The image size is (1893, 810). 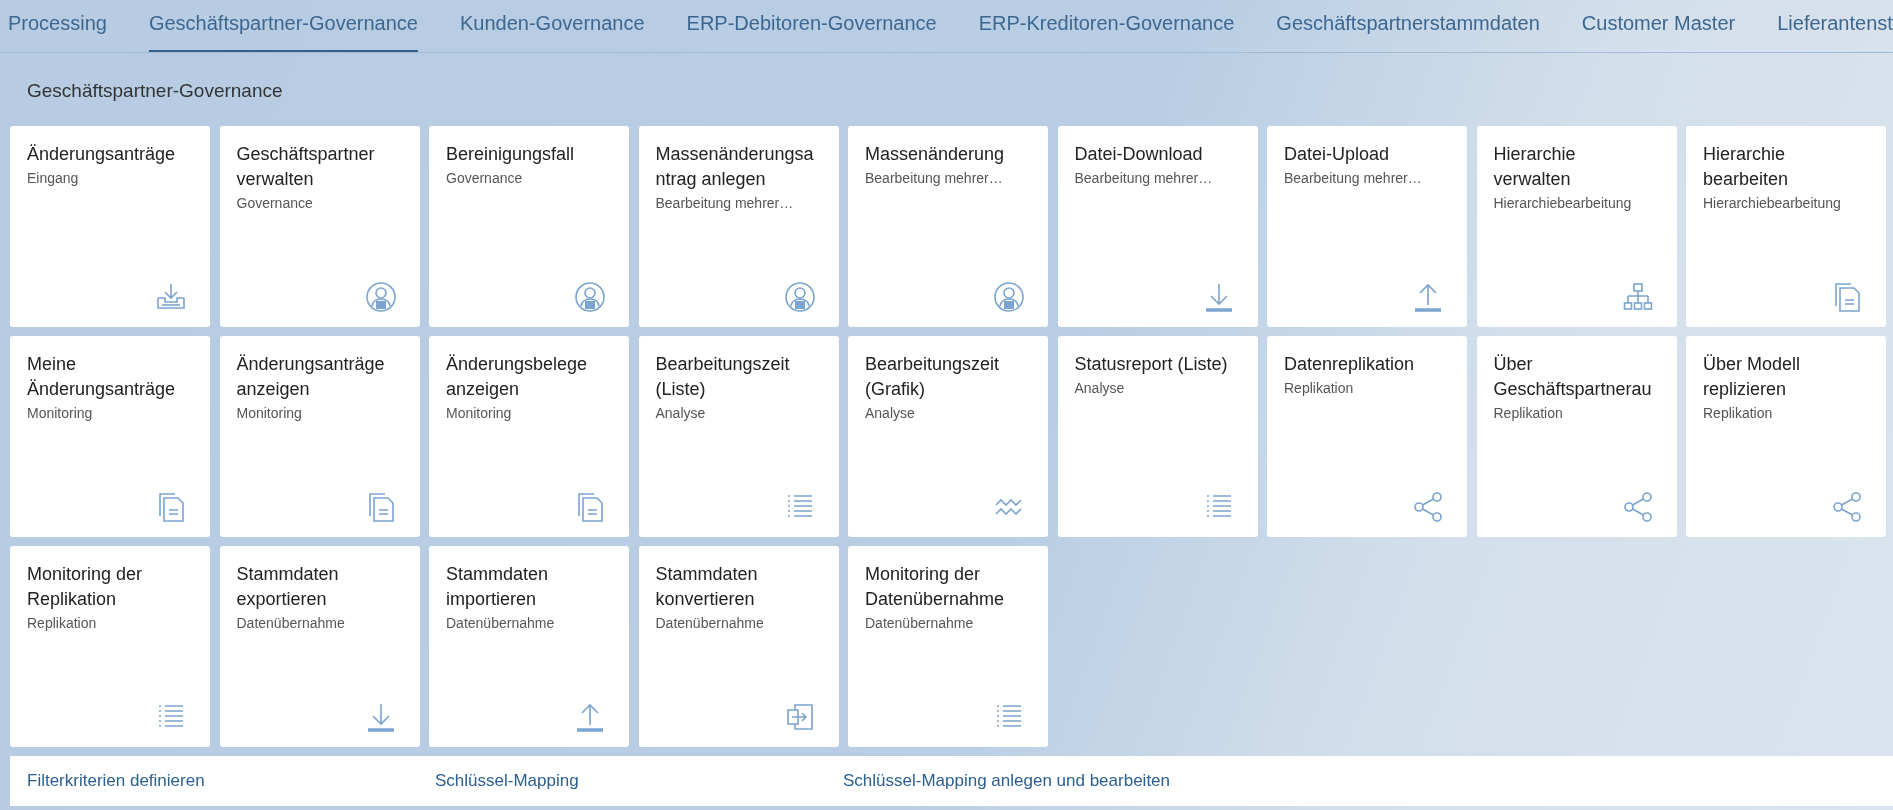 What do you see at coordinates (110, 226) in the screenshot?
I see `app-tile: Änderungsanträge Eingang` at bounding box center [110, 226].